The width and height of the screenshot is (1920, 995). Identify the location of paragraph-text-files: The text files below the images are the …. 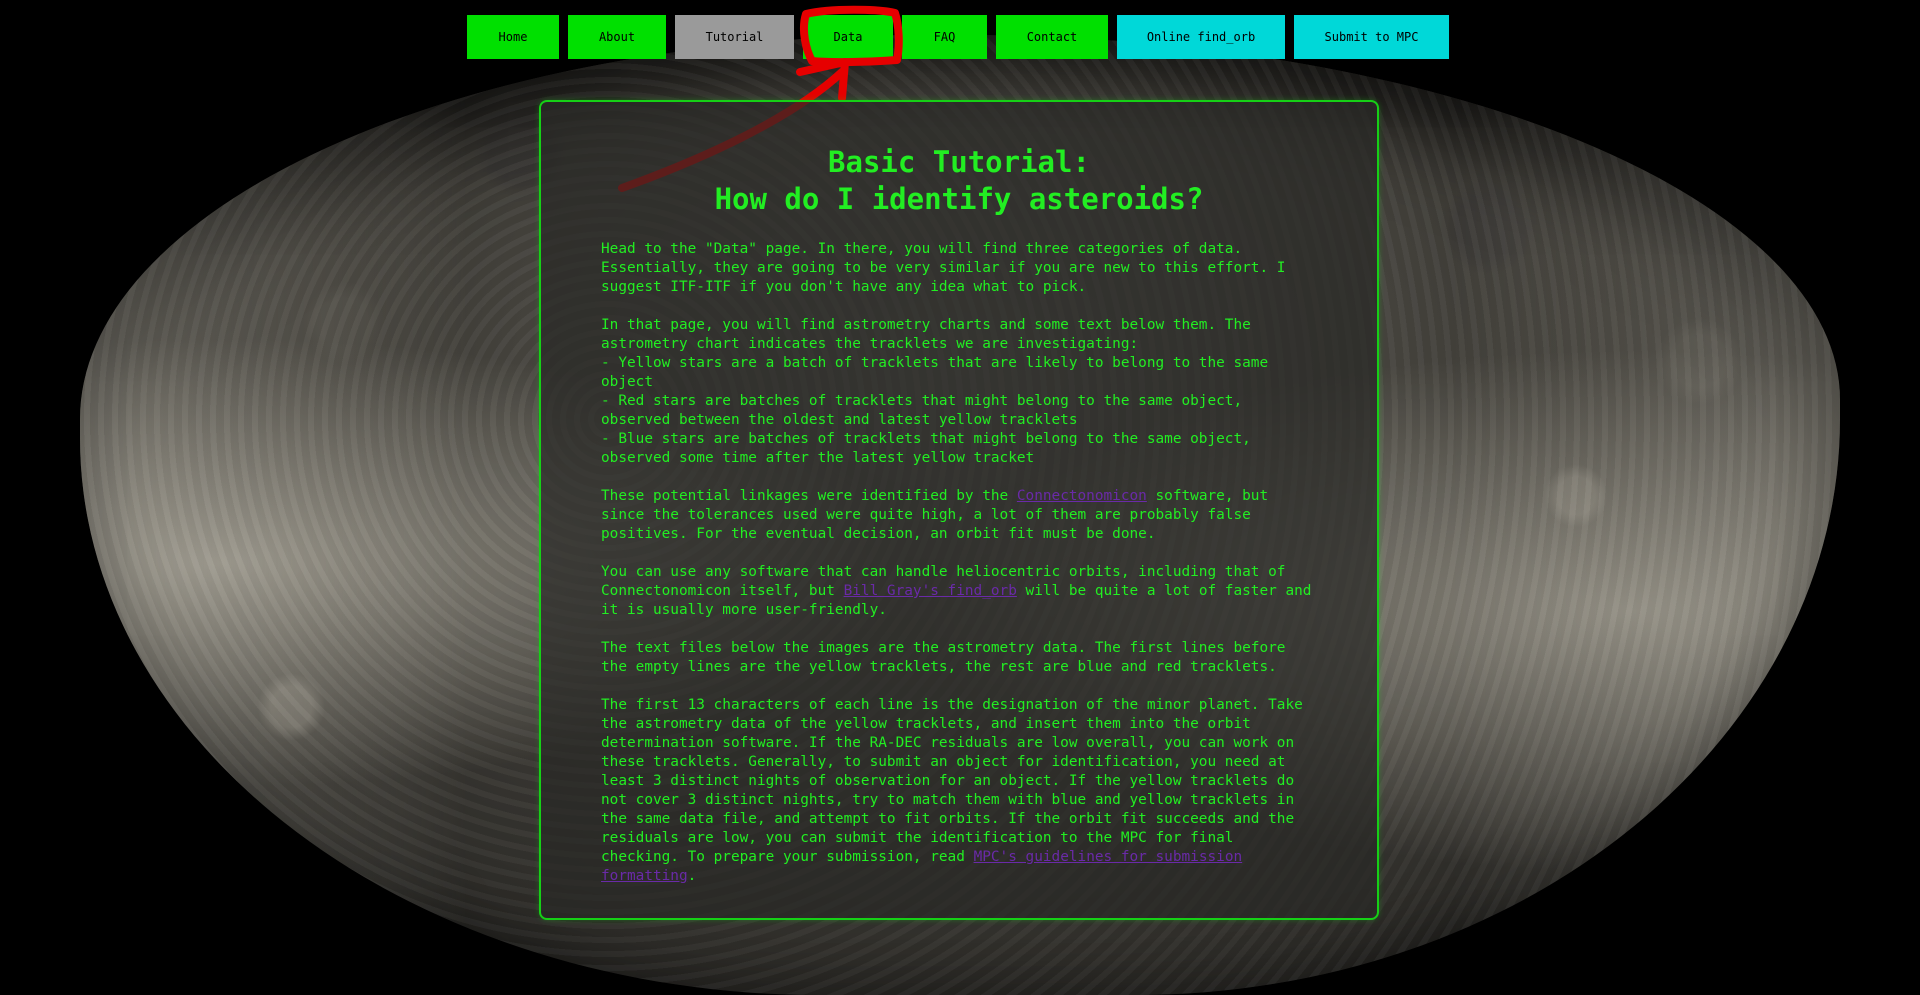
(943, 657).